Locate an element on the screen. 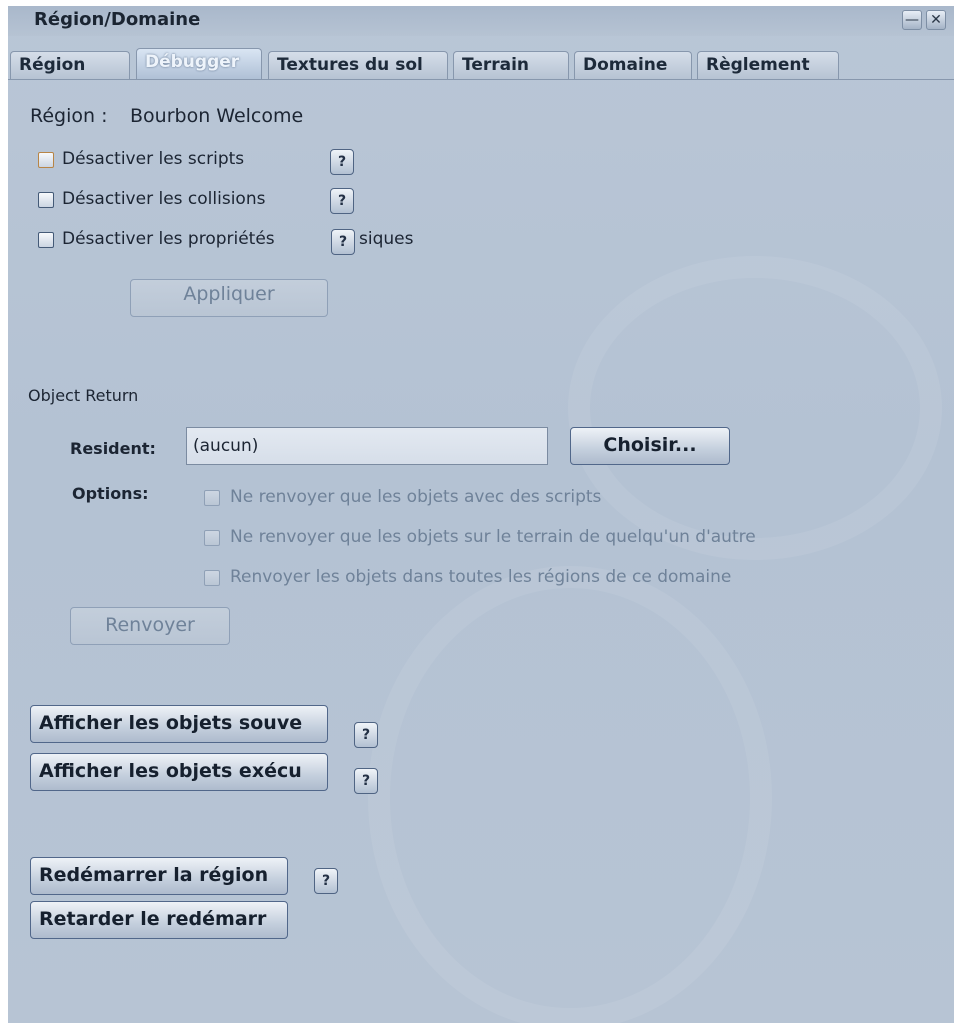  disable-collisions-checkbox is located at coordinates (46, 200).